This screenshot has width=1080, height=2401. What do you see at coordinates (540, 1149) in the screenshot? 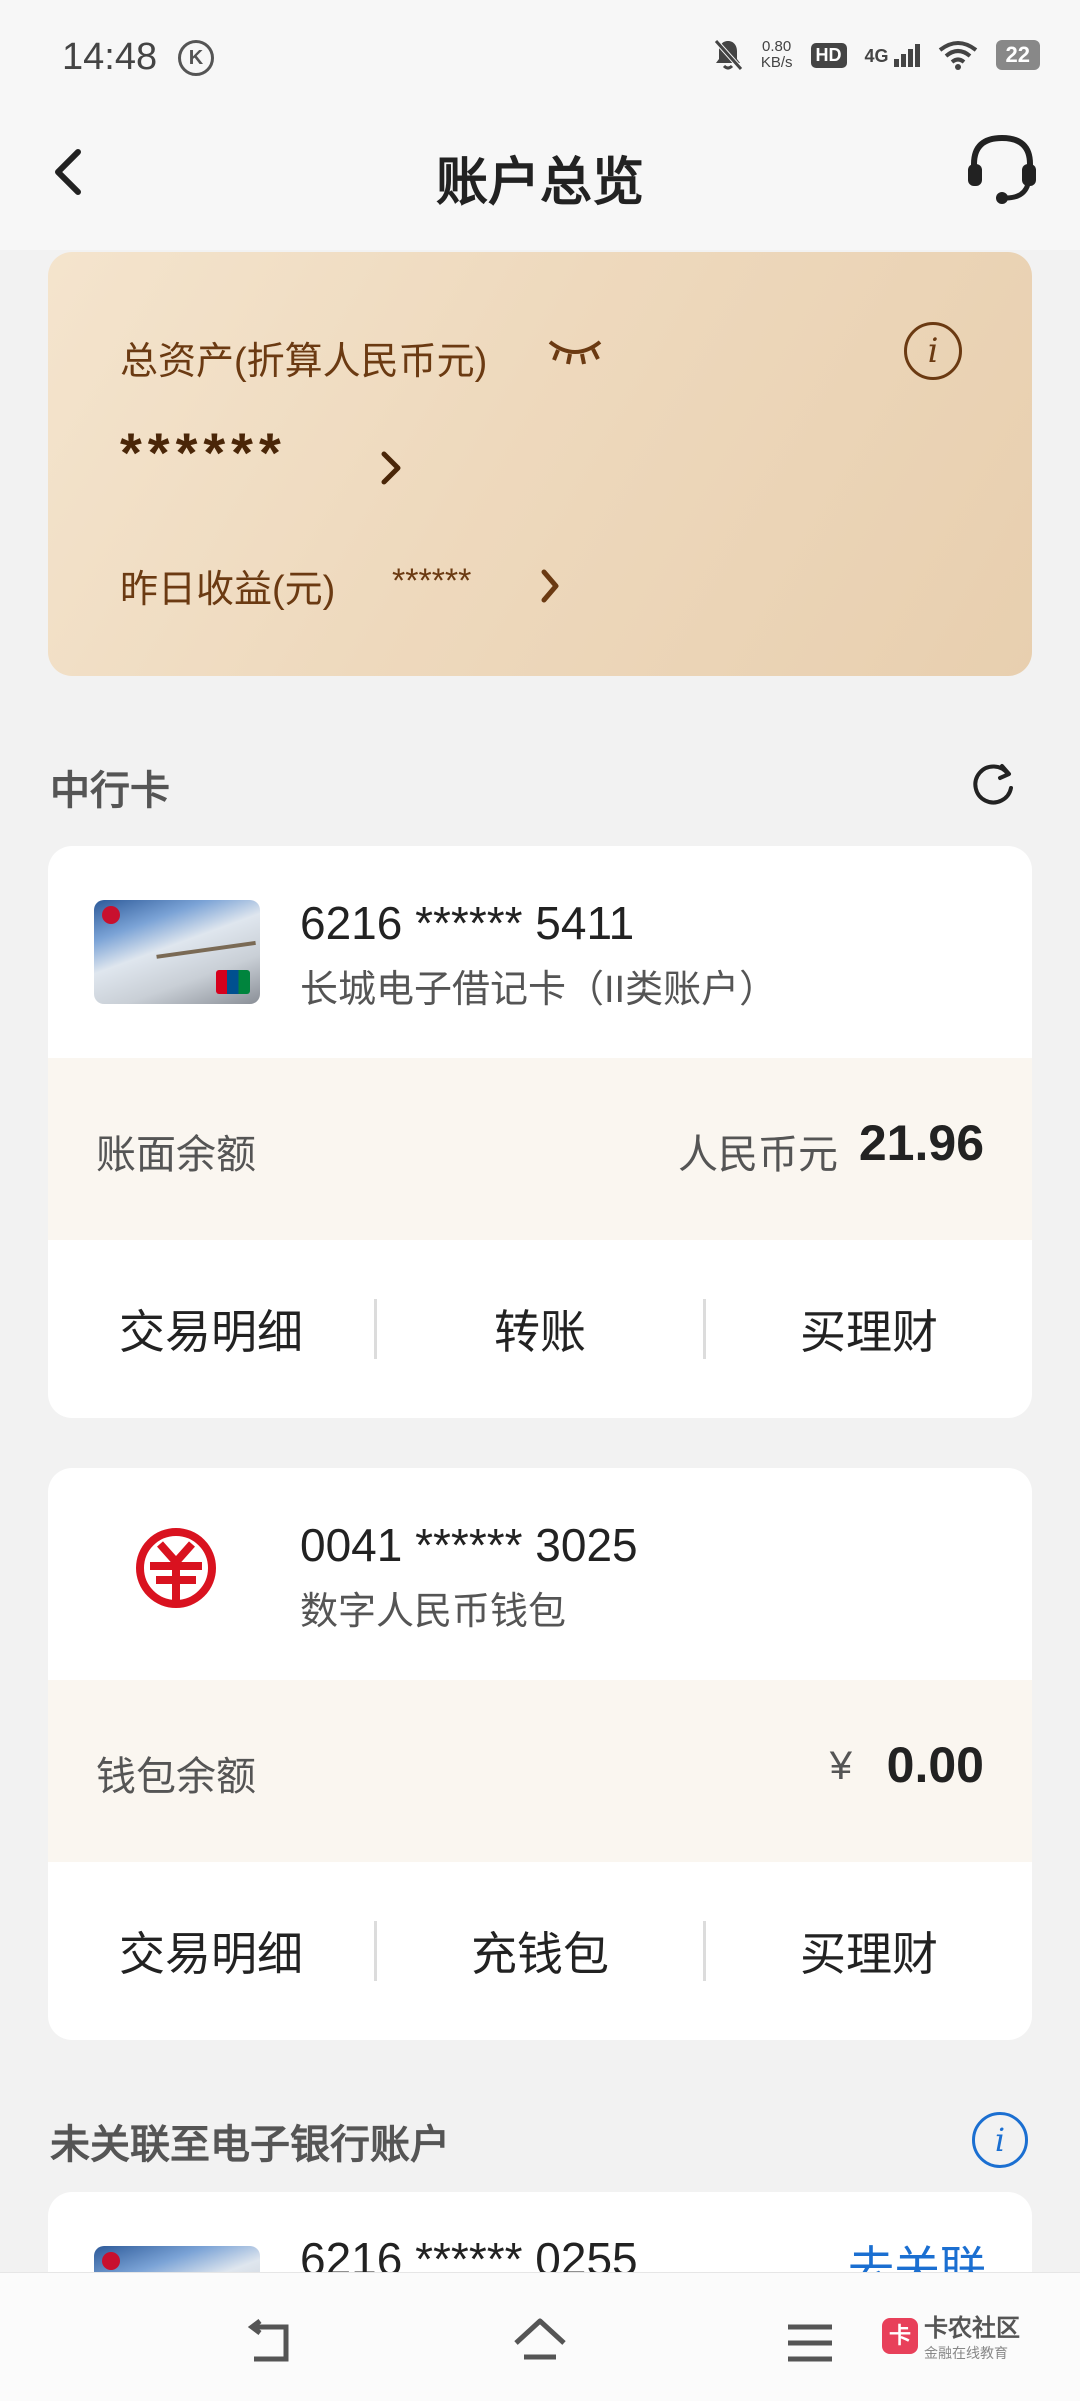
I see `balance-row: 账面余额 人民币元 21.96` at bounding box center [540, 1149].